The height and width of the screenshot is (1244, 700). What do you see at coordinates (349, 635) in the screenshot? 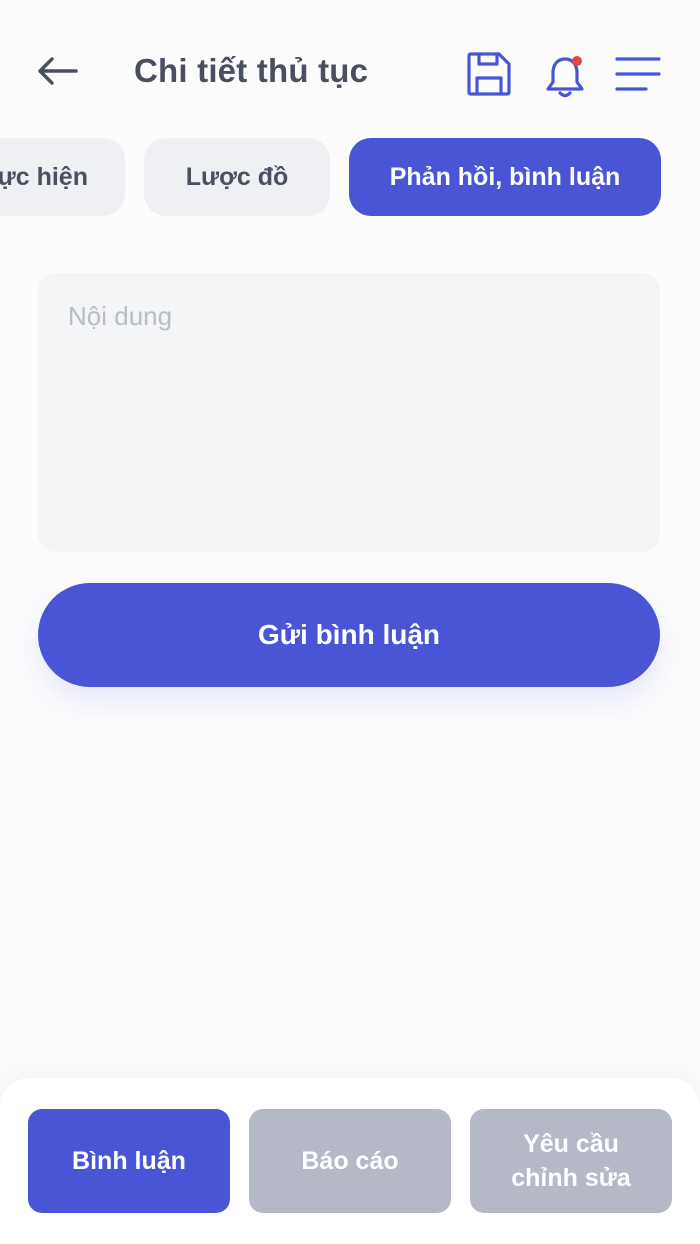
I see `send-comment-button: Gửi bình luận` at bounding box center [349, 635].